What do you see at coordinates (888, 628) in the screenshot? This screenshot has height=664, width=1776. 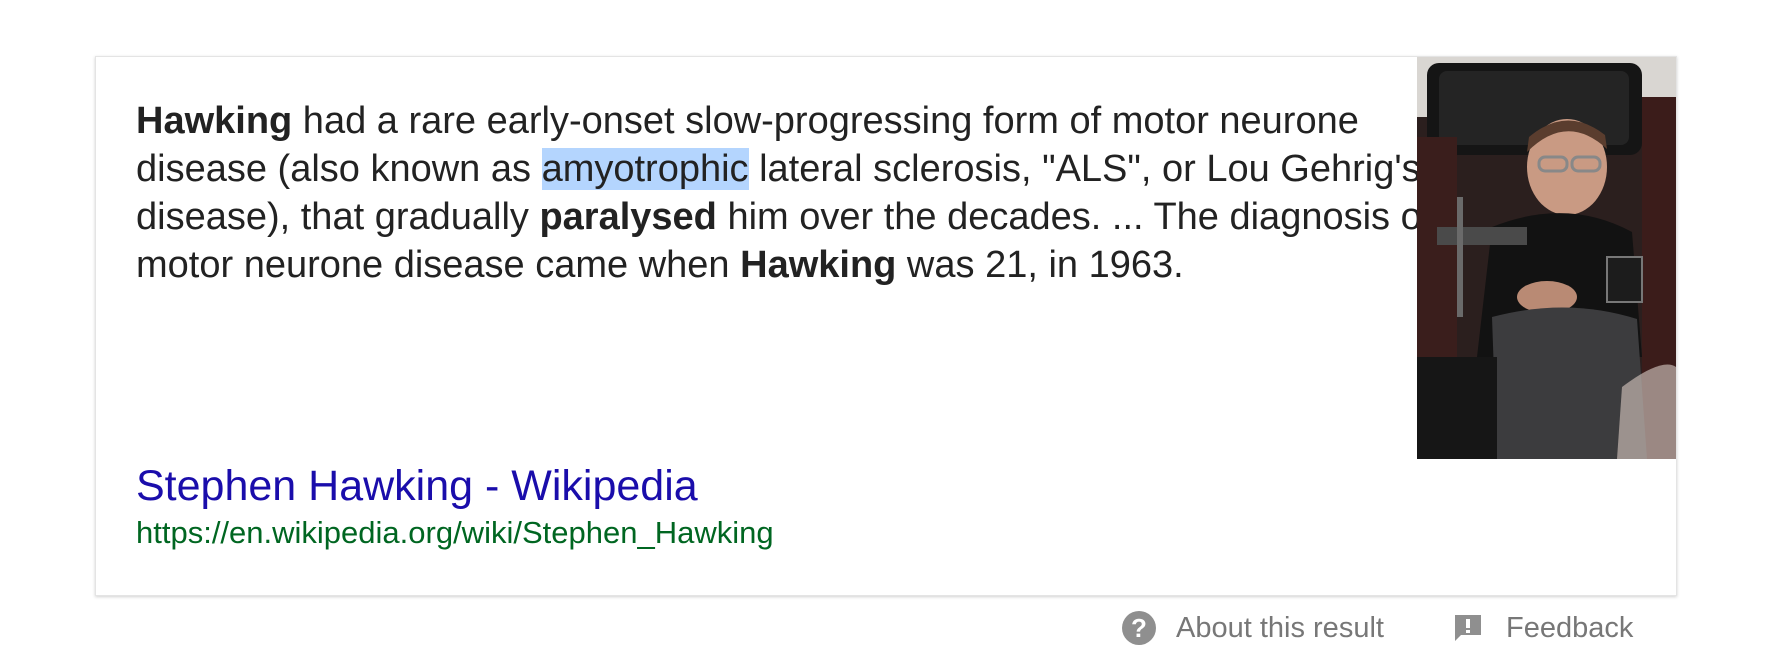 I see `snippet-footer: ? About this result Feedback` at bounding box center [888, 628].